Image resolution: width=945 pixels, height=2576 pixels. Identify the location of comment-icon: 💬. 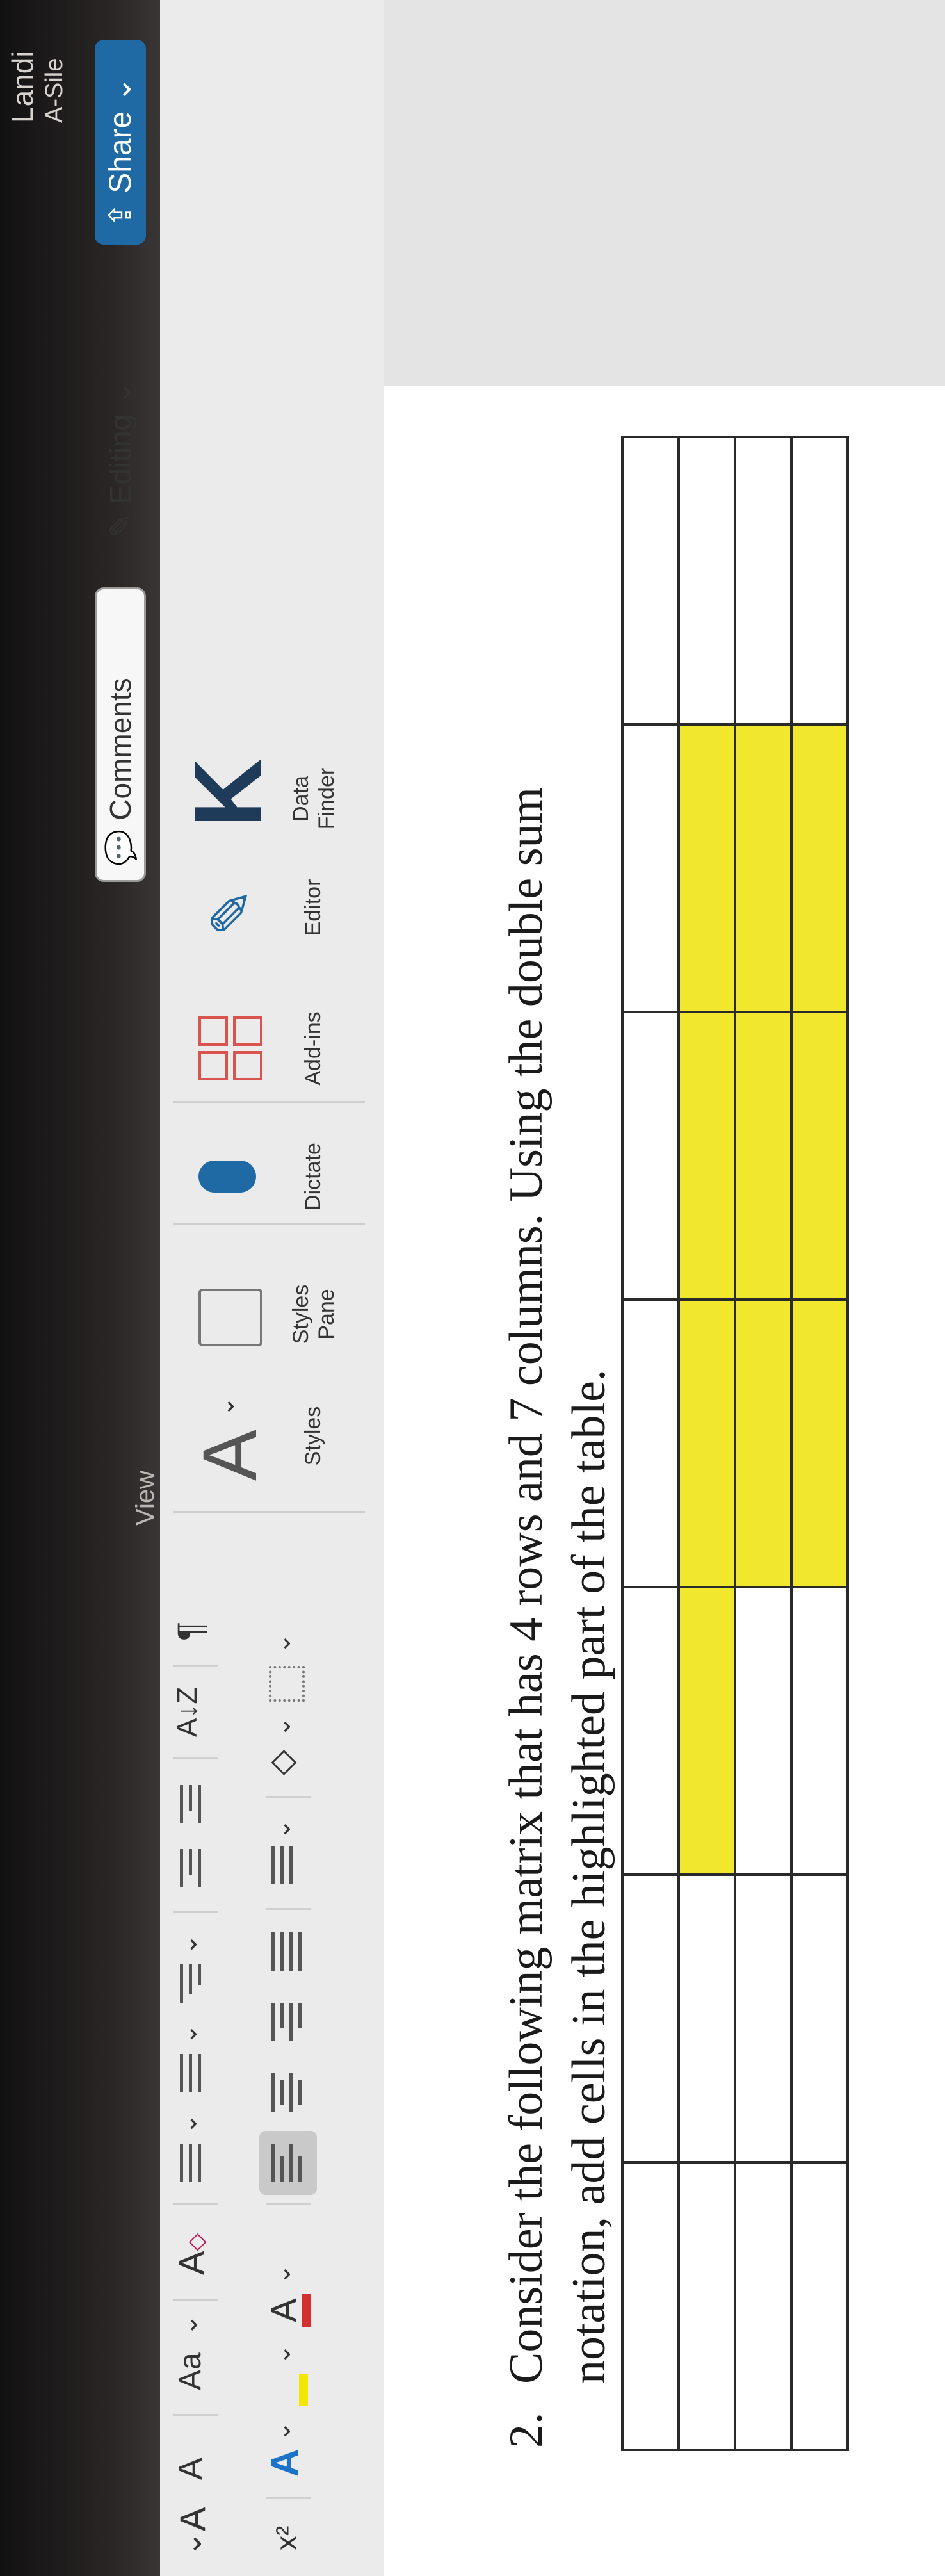
(120, 847).